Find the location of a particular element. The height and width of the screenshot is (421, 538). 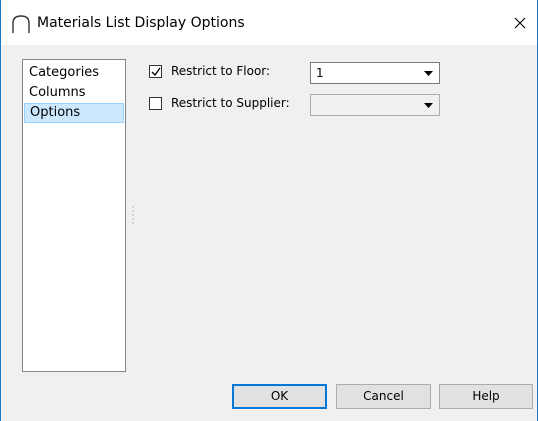

list-item-options: Options is located at coordinates (74, 113).